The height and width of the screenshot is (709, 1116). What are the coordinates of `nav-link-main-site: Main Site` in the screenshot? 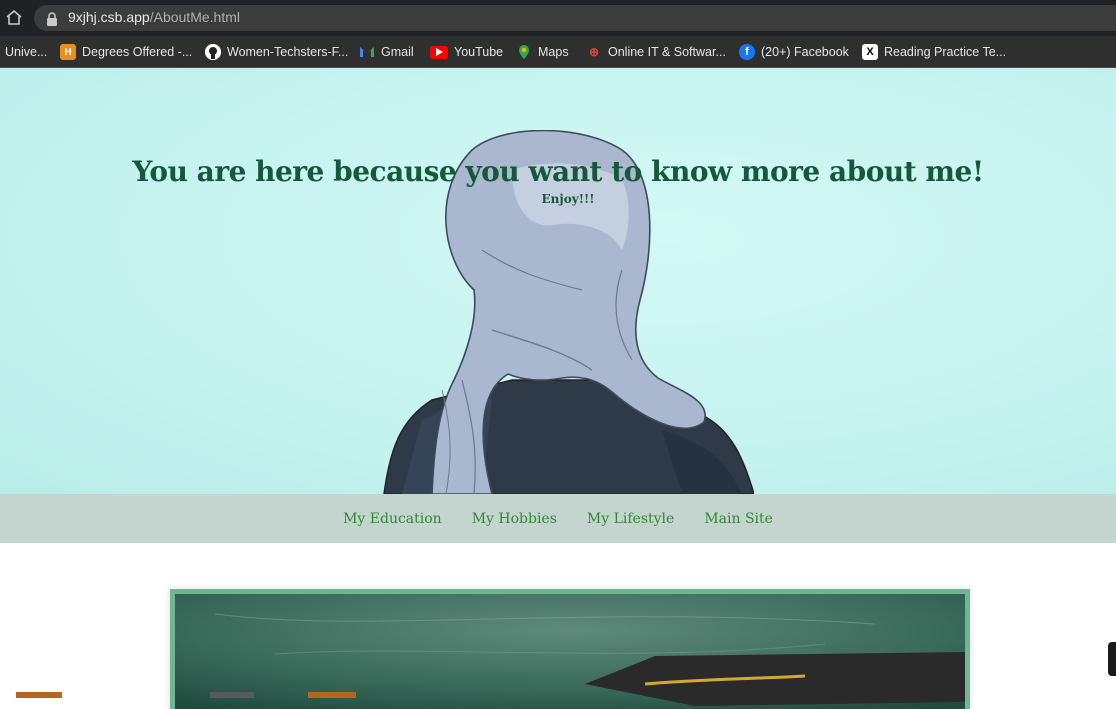 It's located at (738, 519).